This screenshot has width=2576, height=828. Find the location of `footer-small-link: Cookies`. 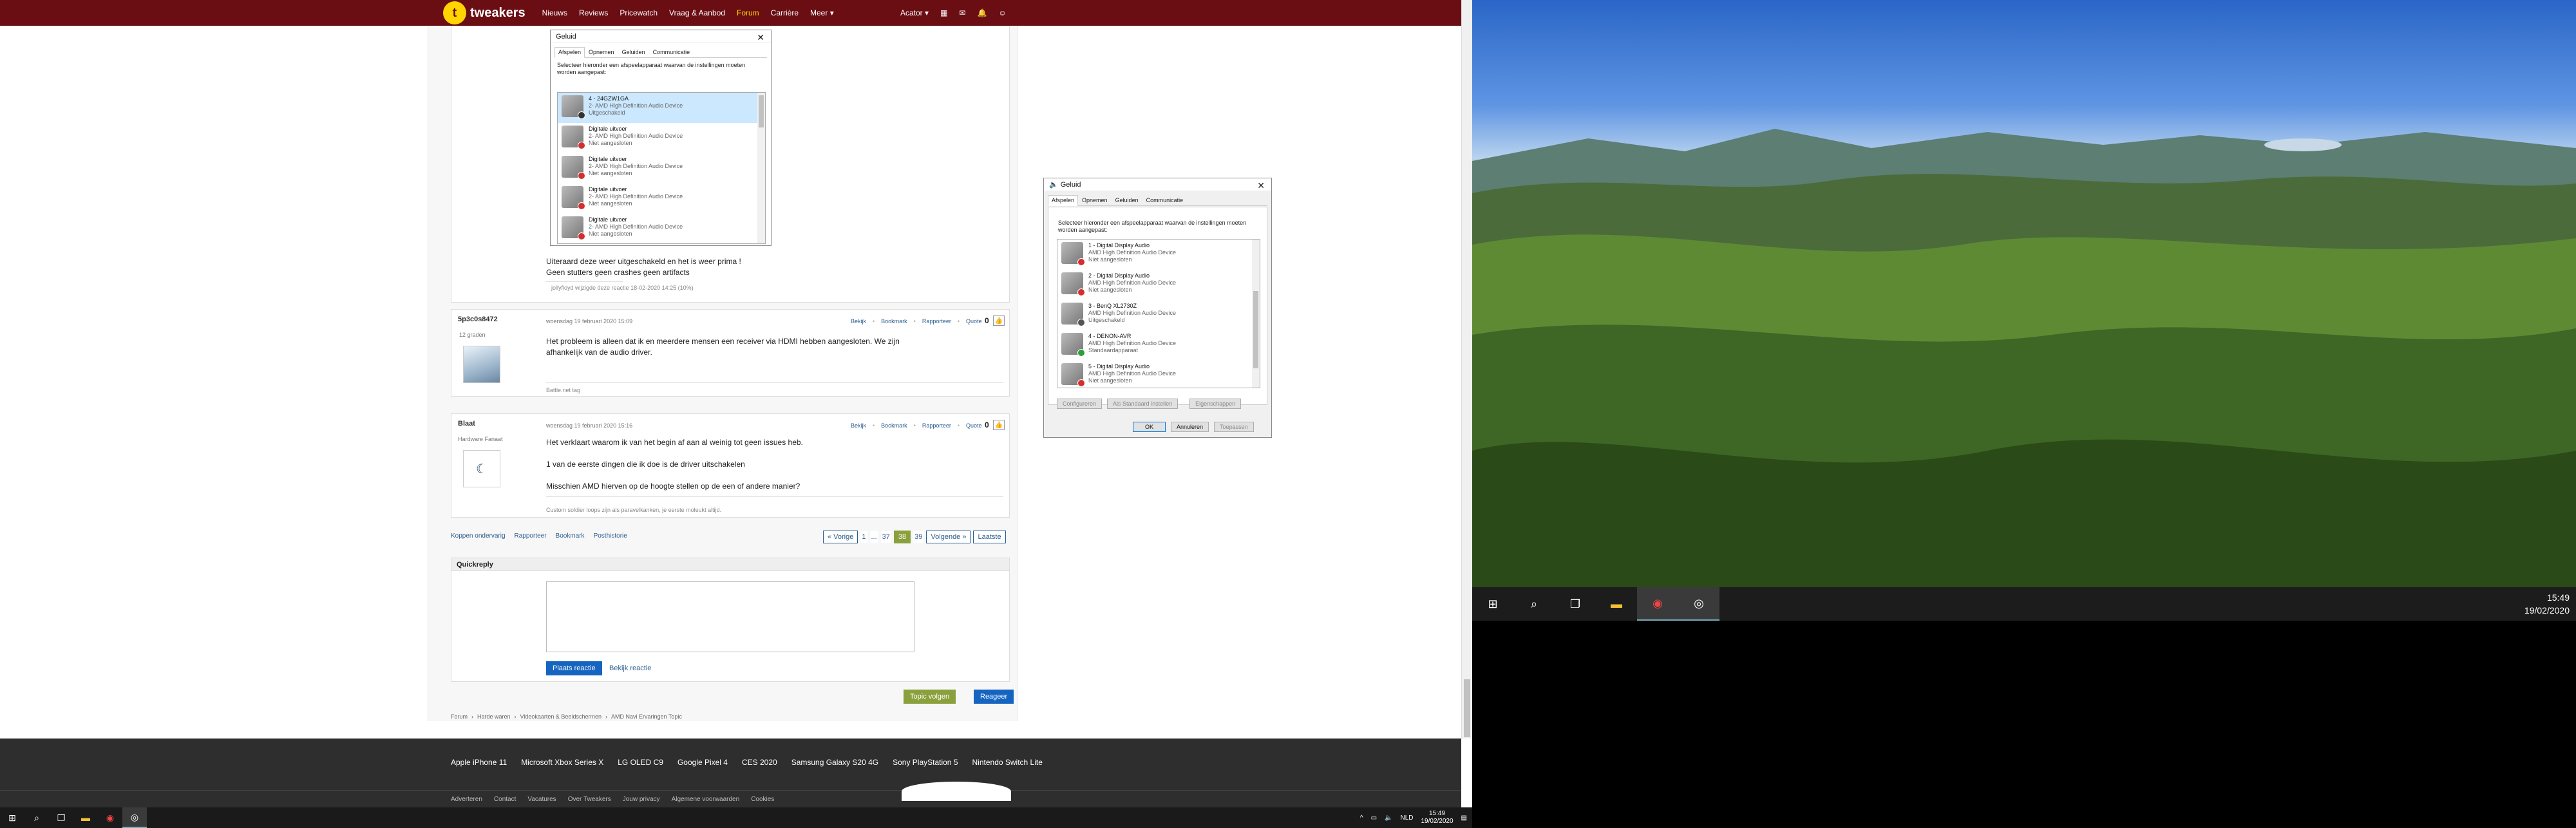

footer-small-link: Cookies is located at coordinates (762, 799).